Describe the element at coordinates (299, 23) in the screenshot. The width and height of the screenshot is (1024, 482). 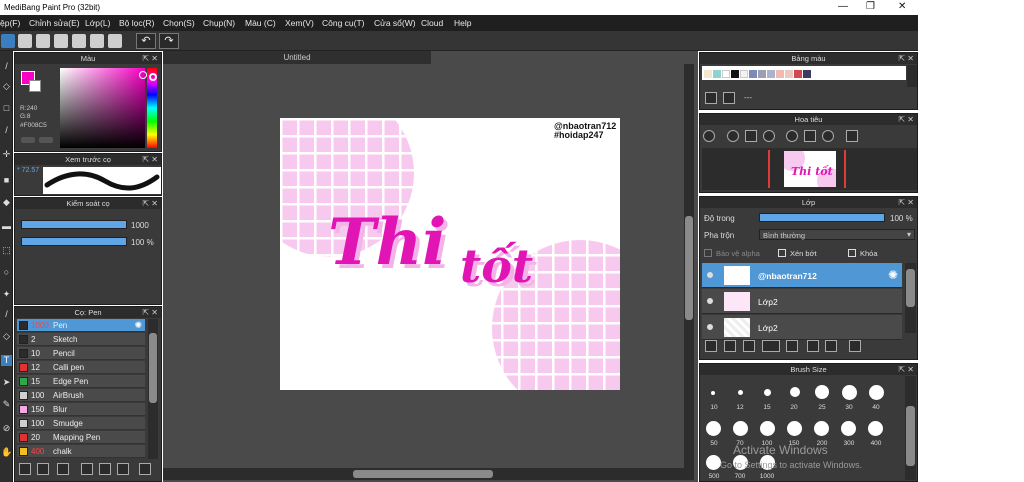
I see `menu-view: Xem(V)` at that location.